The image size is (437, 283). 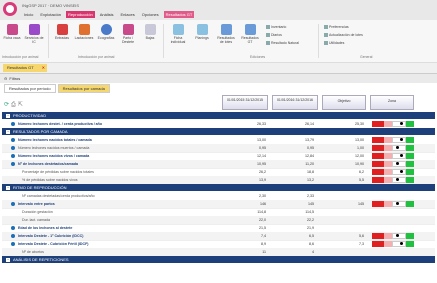 I want to click on value-2015: 7,4, so click(x=263, y=236).